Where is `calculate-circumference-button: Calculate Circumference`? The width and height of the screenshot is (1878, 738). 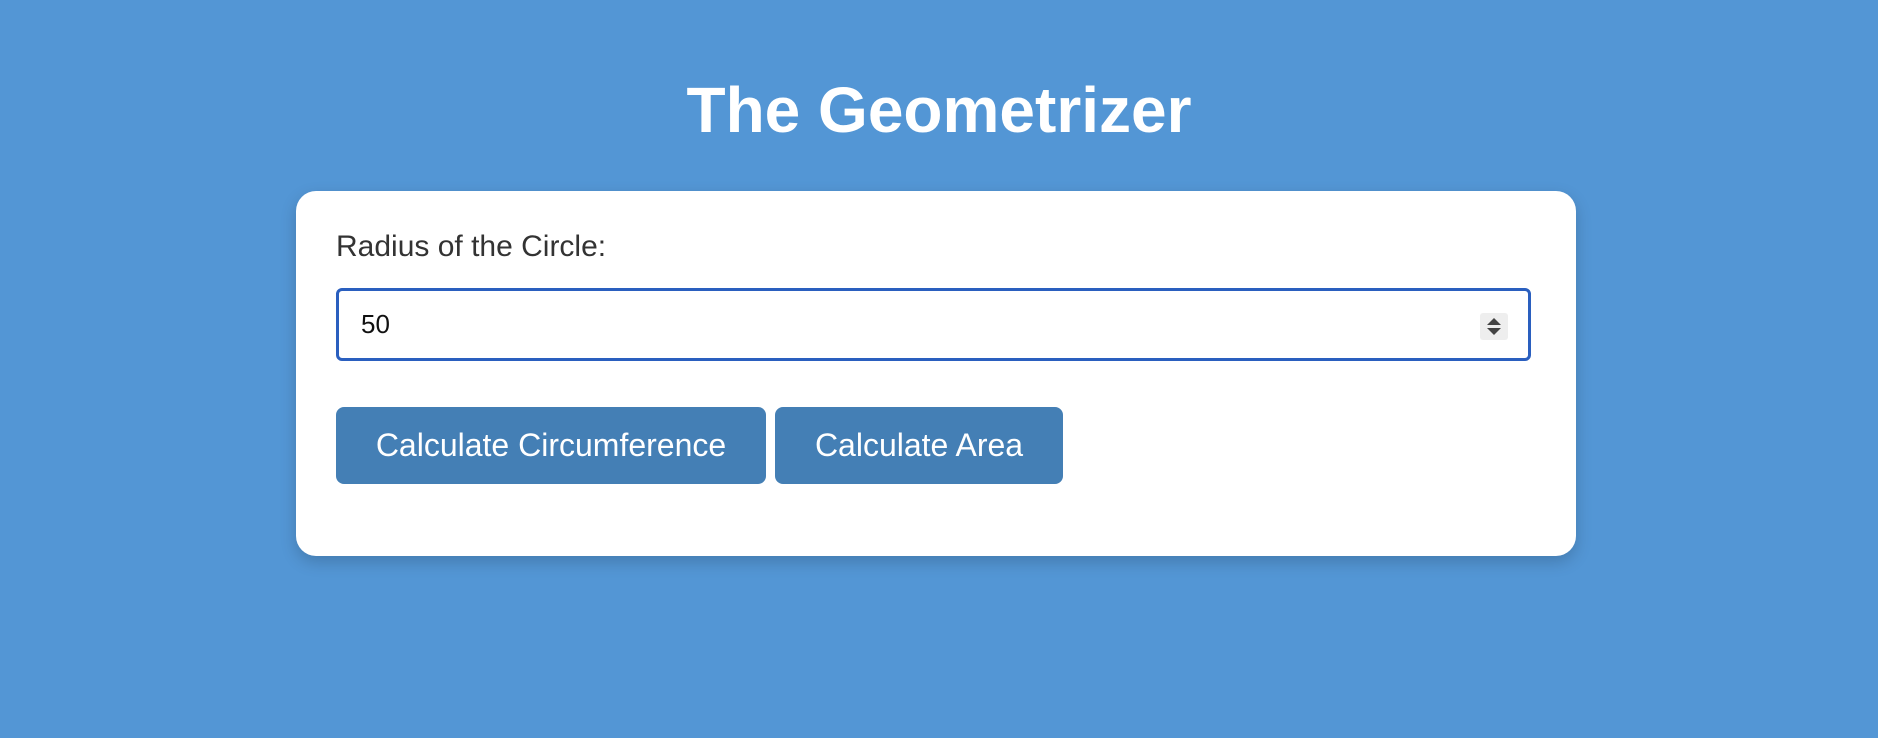 calculate-circumference-button: Calculate Circumference is located at coordinates (551, 445).